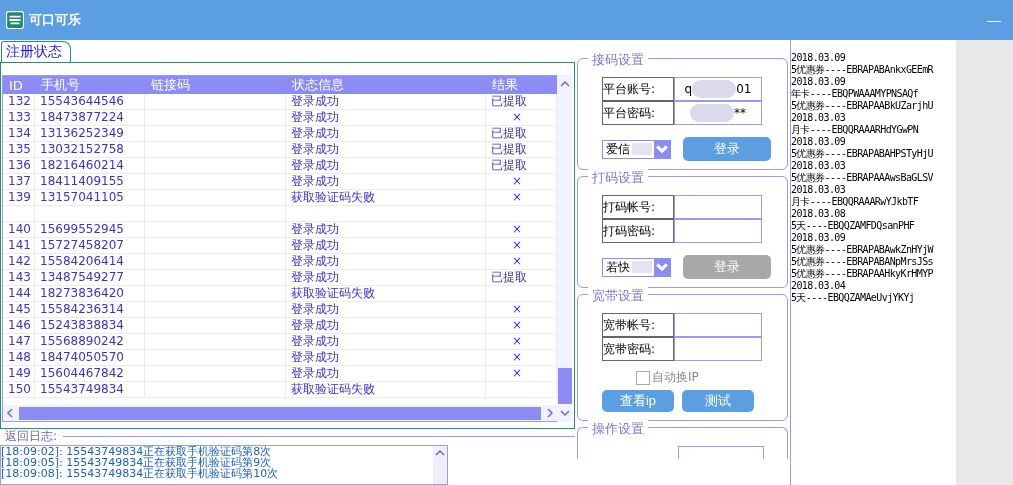 The height and width of the screenshot is (485, 1013). I want to click on field-label: 宽带帐号:, so click(638, 325).